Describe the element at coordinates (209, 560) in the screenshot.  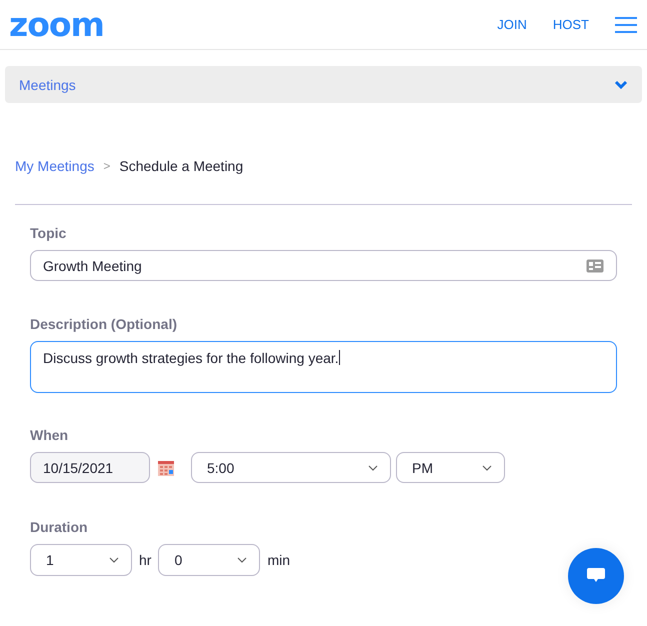
I see `minutes-select: 0` at that location.